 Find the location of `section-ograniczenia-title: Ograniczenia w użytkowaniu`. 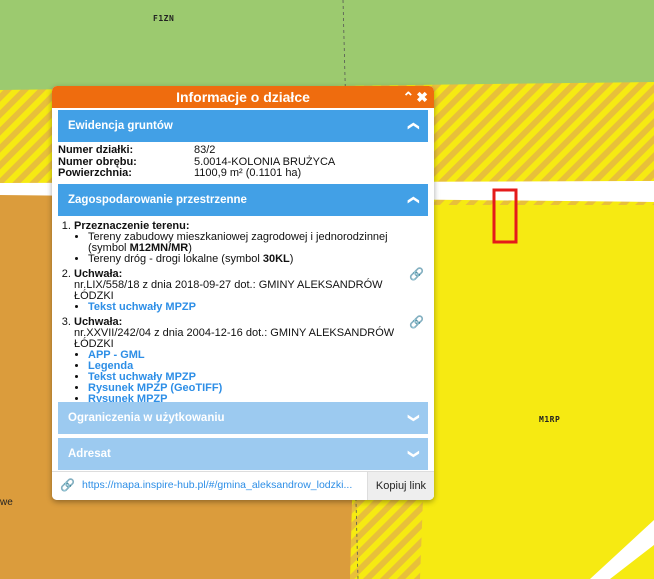

section-ograniczenia-title: Ograniczenia w użytkowaniu is located at coordinates (146, 418).